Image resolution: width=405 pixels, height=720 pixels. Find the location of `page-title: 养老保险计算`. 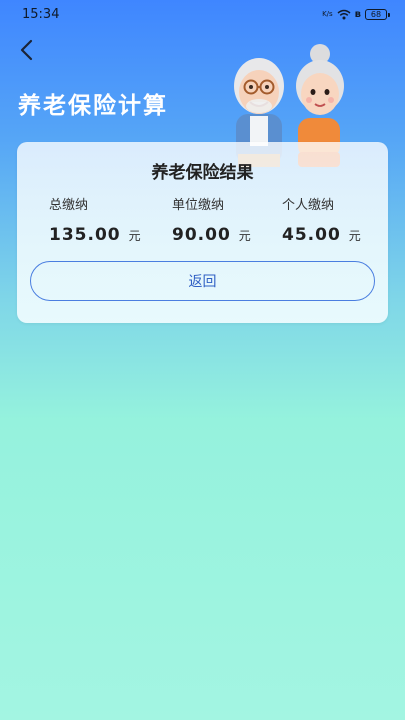

page-title: 养老保险计算 is located at coordinates (93, 106).